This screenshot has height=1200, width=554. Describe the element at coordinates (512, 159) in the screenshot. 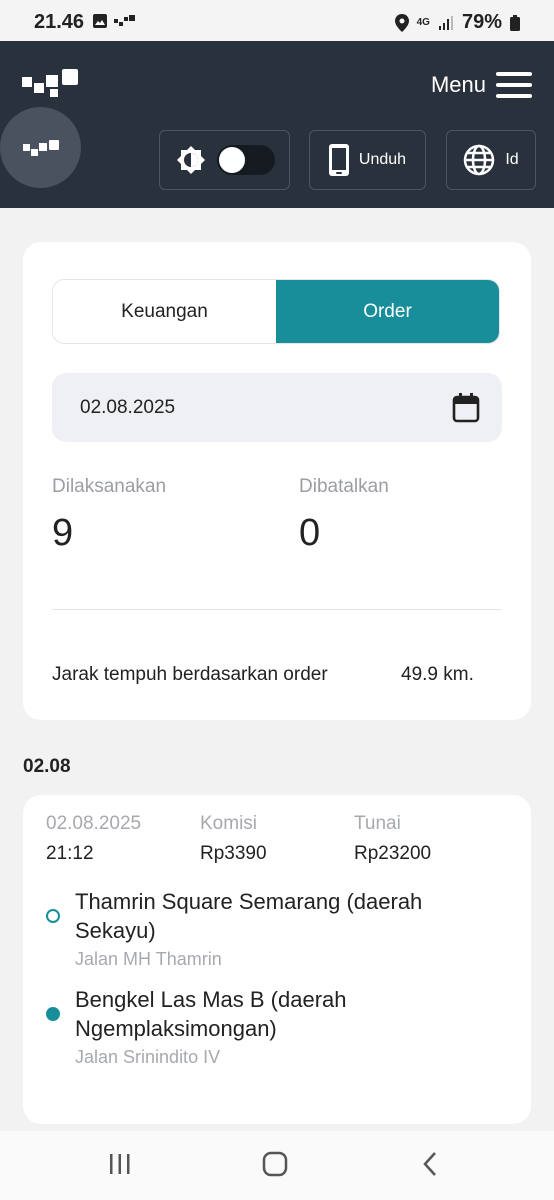

I see `language-label: Id` at that location.